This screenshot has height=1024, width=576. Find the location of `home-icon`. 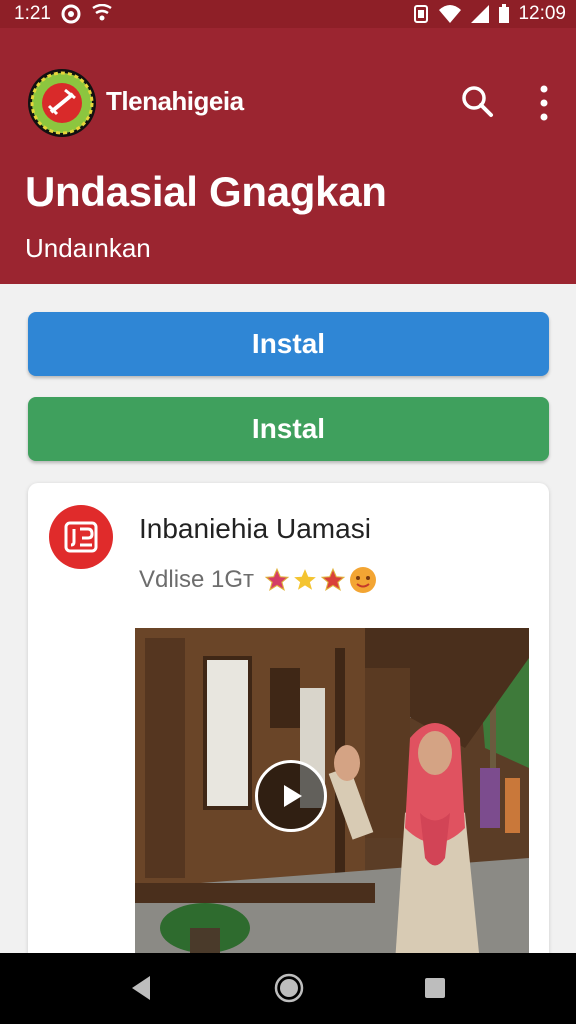

home-icon is located at coordinates (289, 988).